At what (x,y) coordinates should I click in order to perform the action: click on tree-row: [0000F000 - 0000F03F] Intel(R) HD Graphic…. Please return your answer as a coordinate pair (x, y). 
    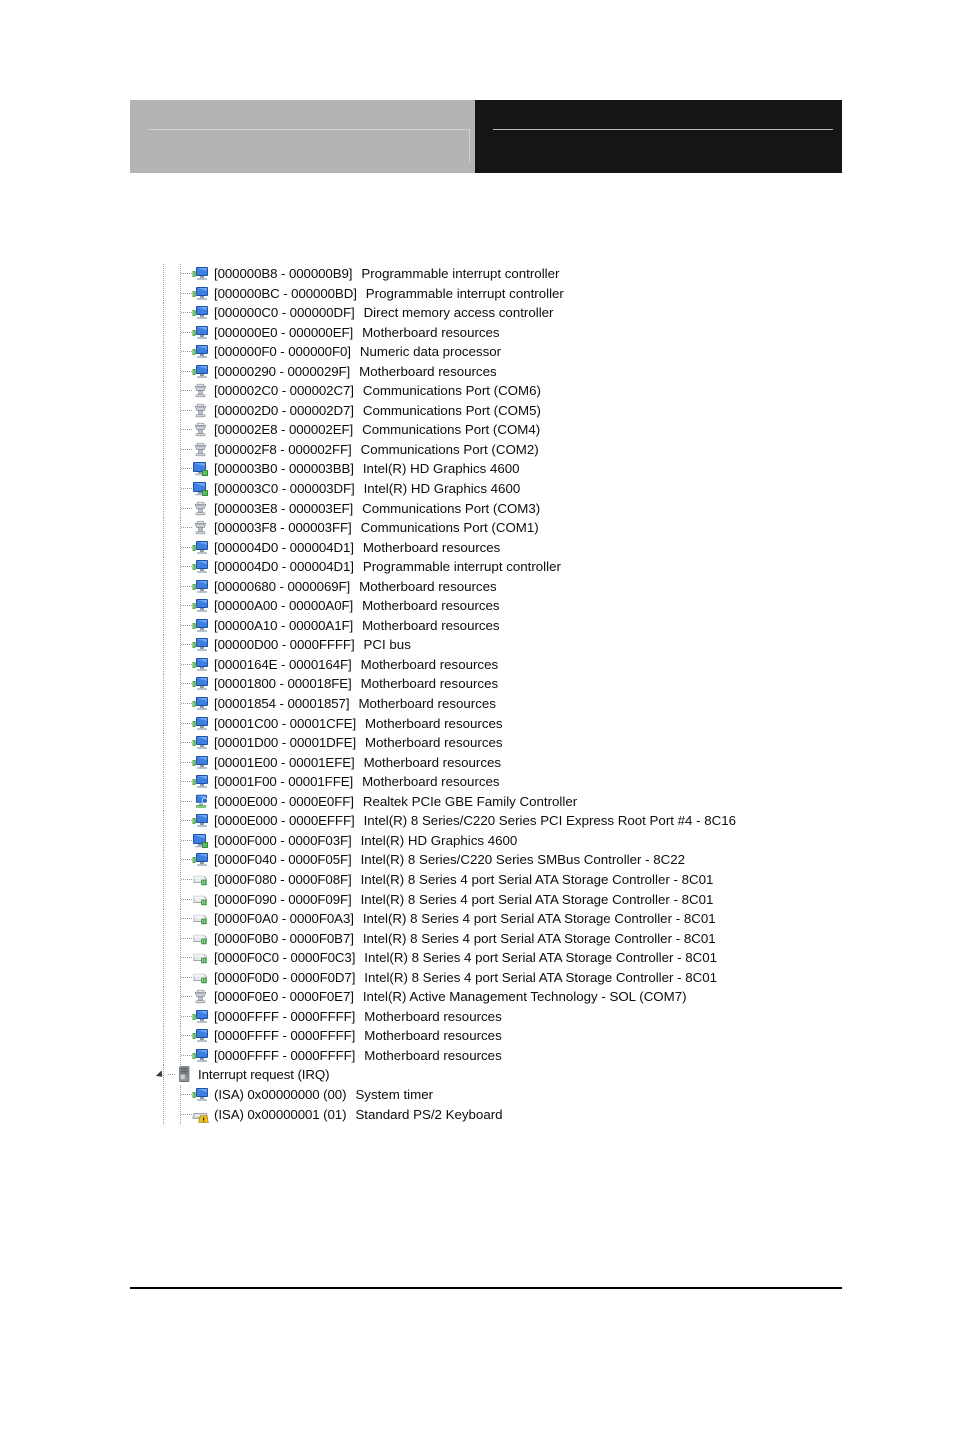
    Looking at the image, I should click on (477, 840).